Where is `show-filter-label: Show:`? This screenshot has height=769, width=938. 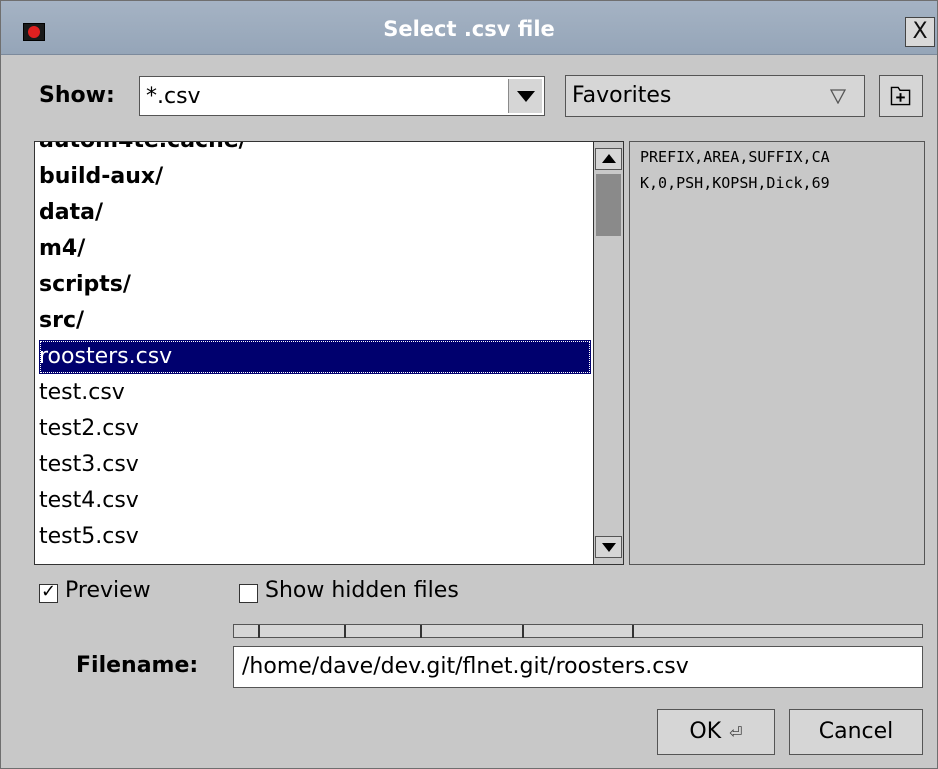 show-filter-label: Show: is located at coordinates (77, 95).